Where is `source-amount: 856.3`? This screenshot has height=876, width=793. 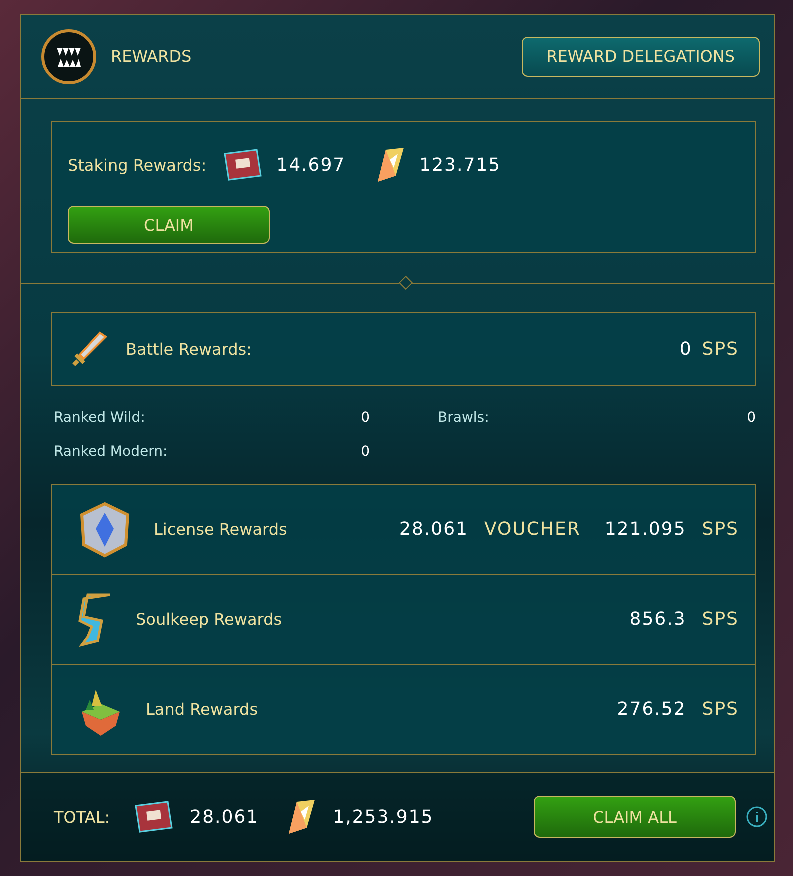 source-amount: 856.3 is located at coordinates (658, 619).